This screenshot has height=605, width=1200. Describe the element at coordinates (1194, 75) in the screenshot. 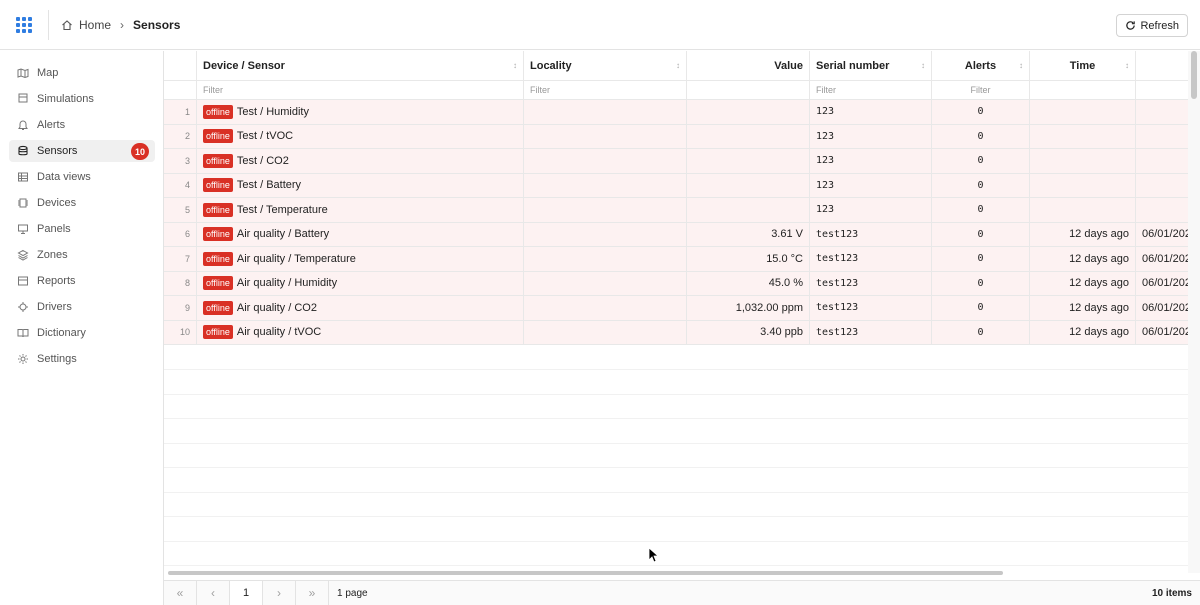

I see `scrollbar-thumb` at that location.